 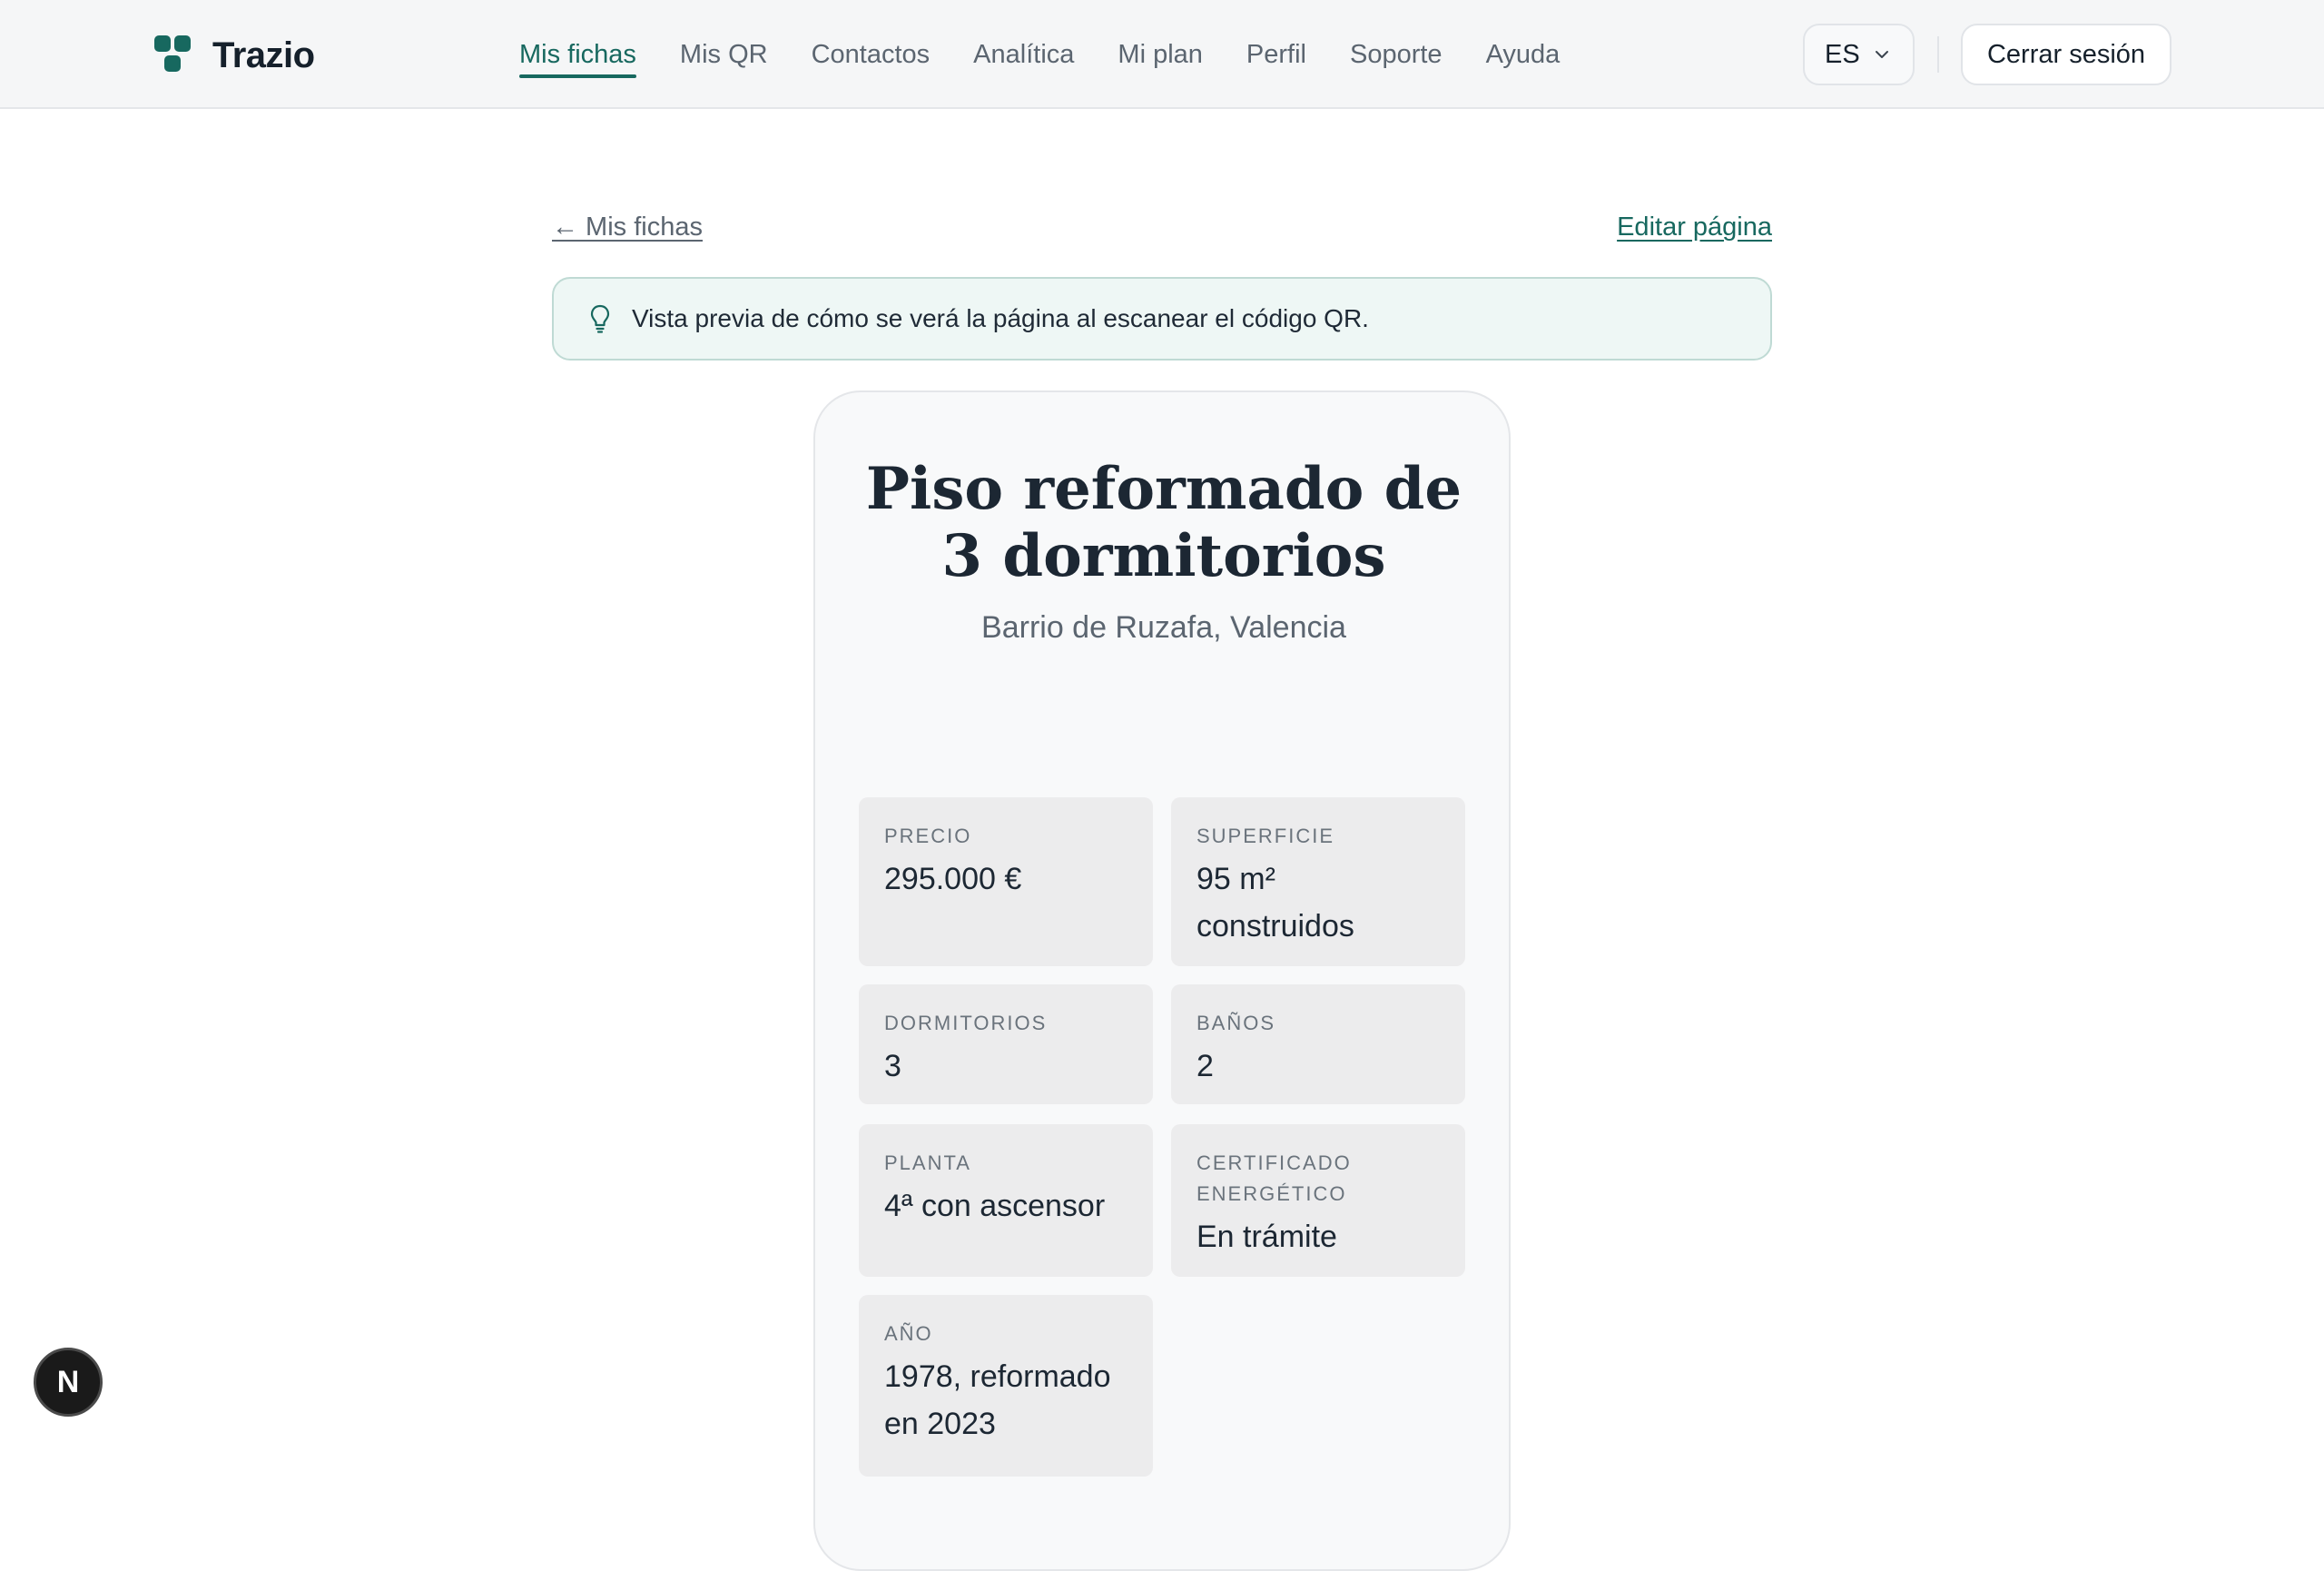 I want to click on language-selector: ES, so click(x=1859, y=54).